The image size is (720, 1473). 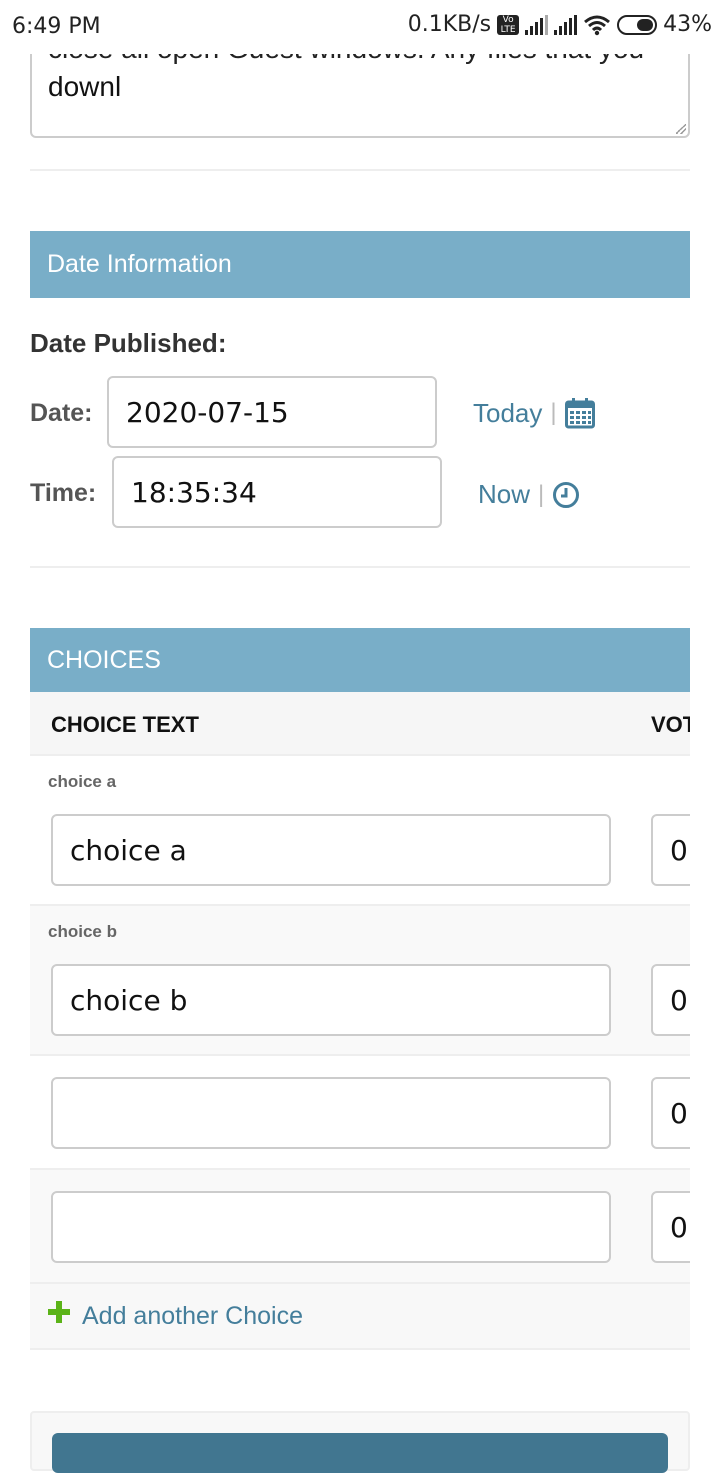 I want to click on choice-row: choice a choice a 0, so click(x=360, y=831).